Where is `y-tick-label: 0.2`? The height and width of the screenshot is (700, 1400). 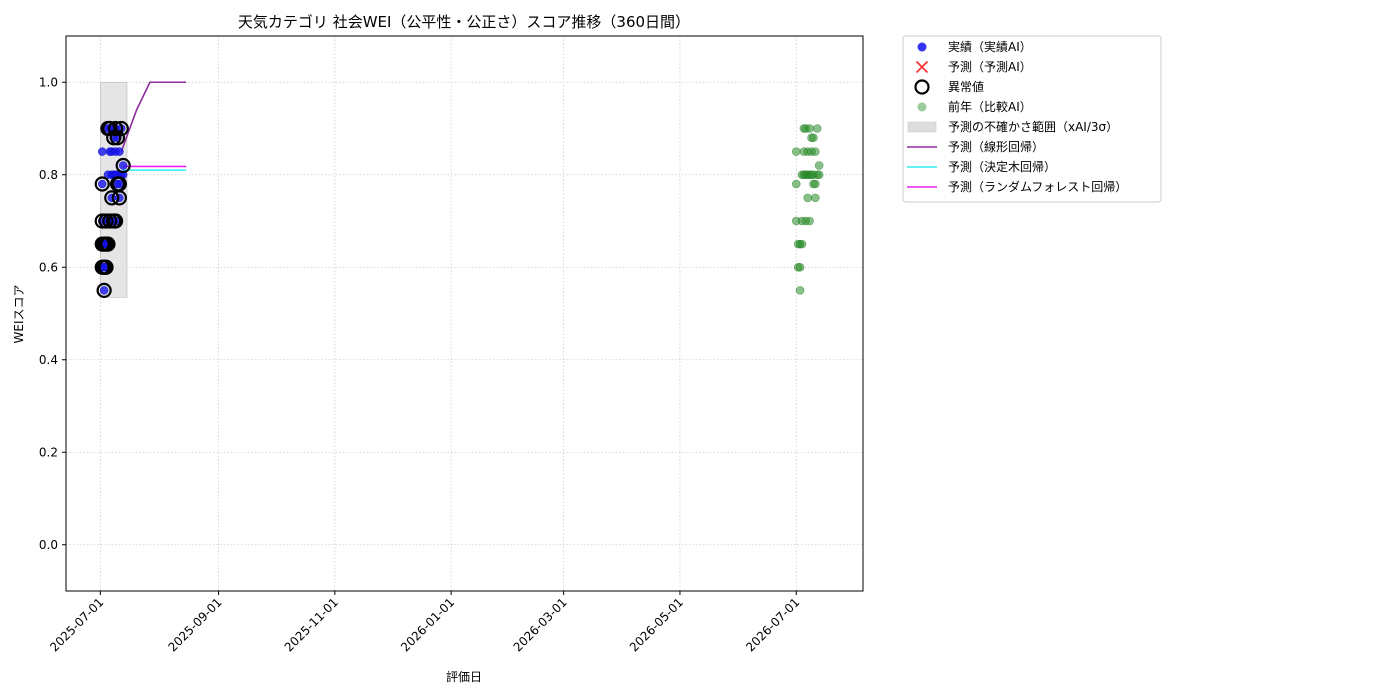 y-tick-label: 0.2 is located at coordinates (48, 452).